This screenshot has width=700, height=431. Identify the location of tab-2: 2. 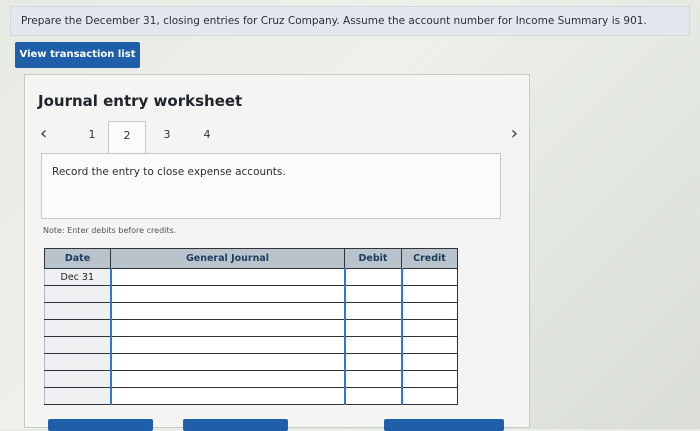
(127, 137).